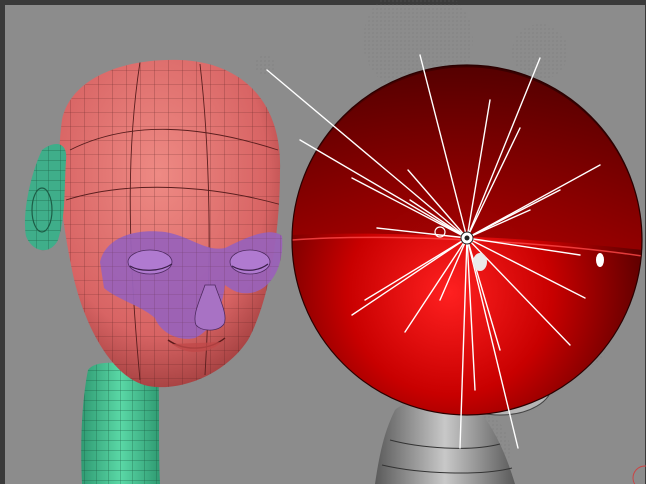  Describe the element at coordinates (600, 260) in the screenshot. I see `specular-highlight` at that location.